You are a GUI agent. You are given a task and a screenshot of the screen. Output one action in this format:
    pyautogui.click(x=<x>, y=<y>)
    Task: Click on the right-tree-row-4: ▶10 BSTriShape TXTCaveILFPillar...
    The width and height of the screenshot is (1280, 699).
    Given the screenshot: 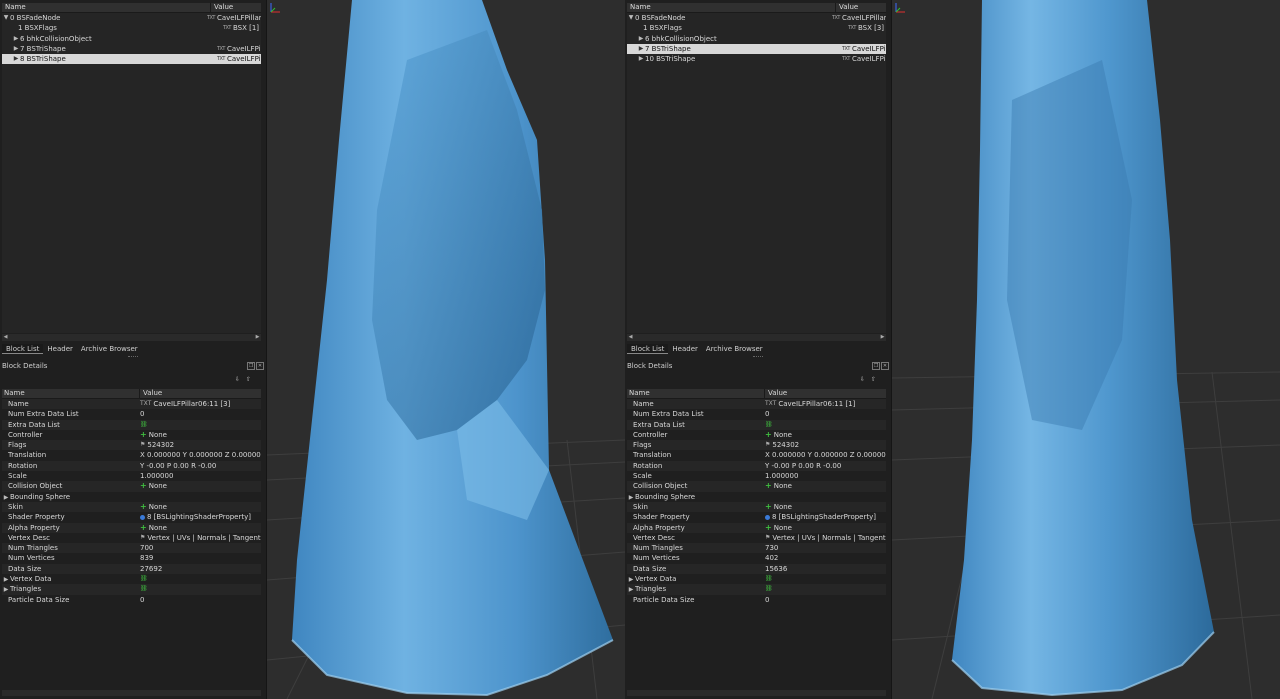 What is the action you would take?
    pyautogui.click(x=756, y=59)
    